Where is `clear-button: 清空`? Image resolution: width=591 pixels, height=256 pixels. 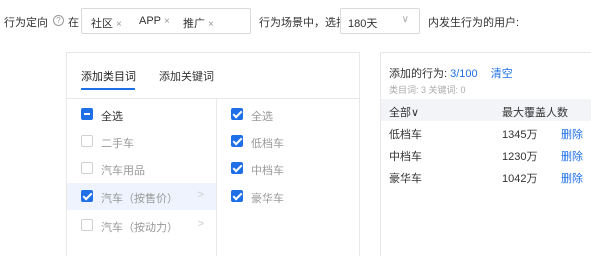 clear-button: 清空 is located at coordinates (502, 74).